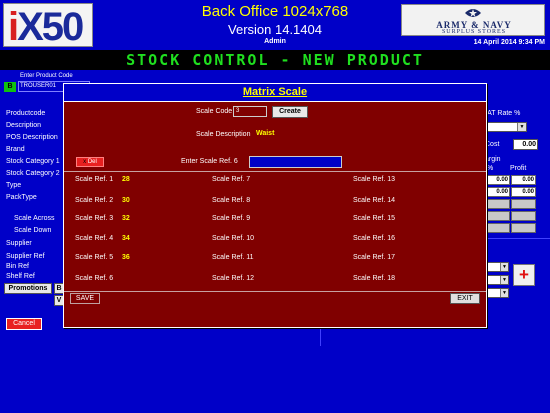 This screenshot has height=413, width=550. What do you see at coordinates (94, 218) in the screenshot?
I see `scale-ref-label: Scale Ref. 3` at bounding box center [94, 218].